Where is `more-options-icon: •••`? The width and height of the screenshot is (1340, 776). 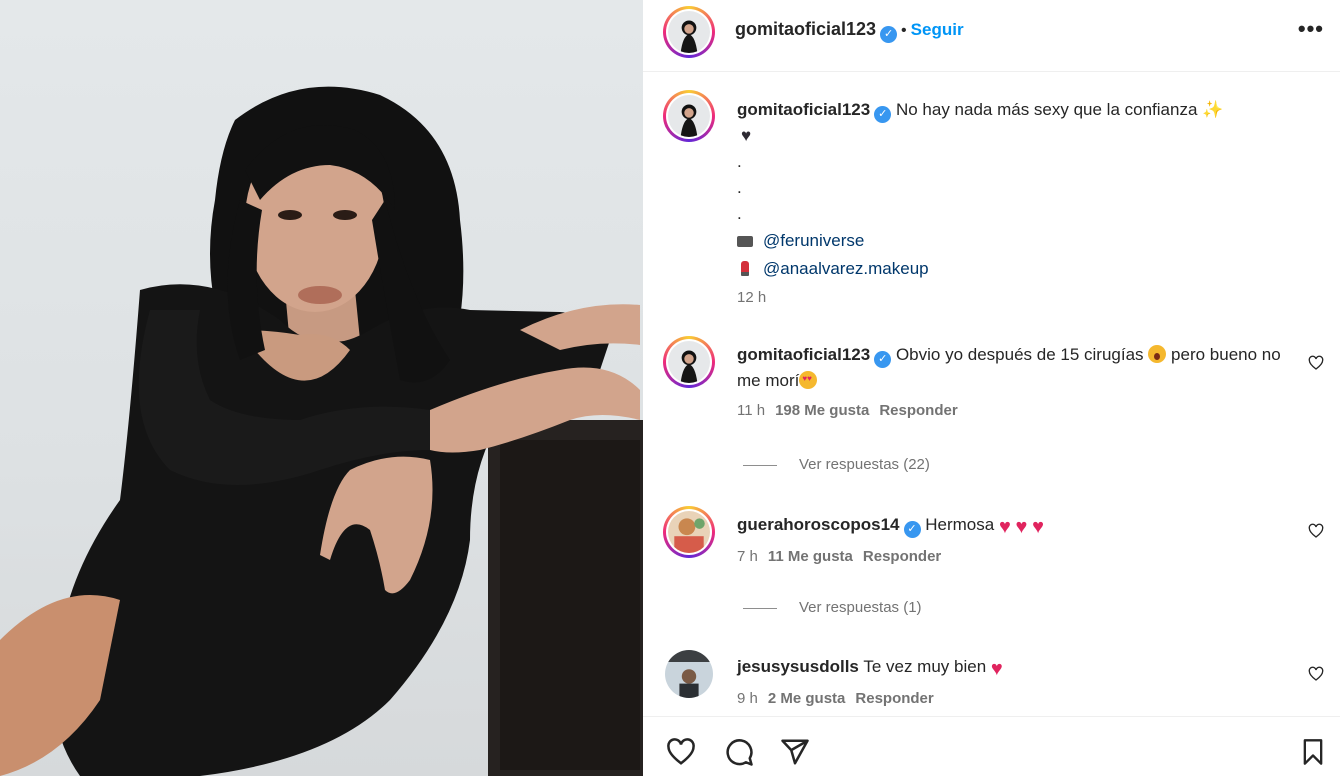 more-options-icon: ••• is located at coordinates (1311, 29).